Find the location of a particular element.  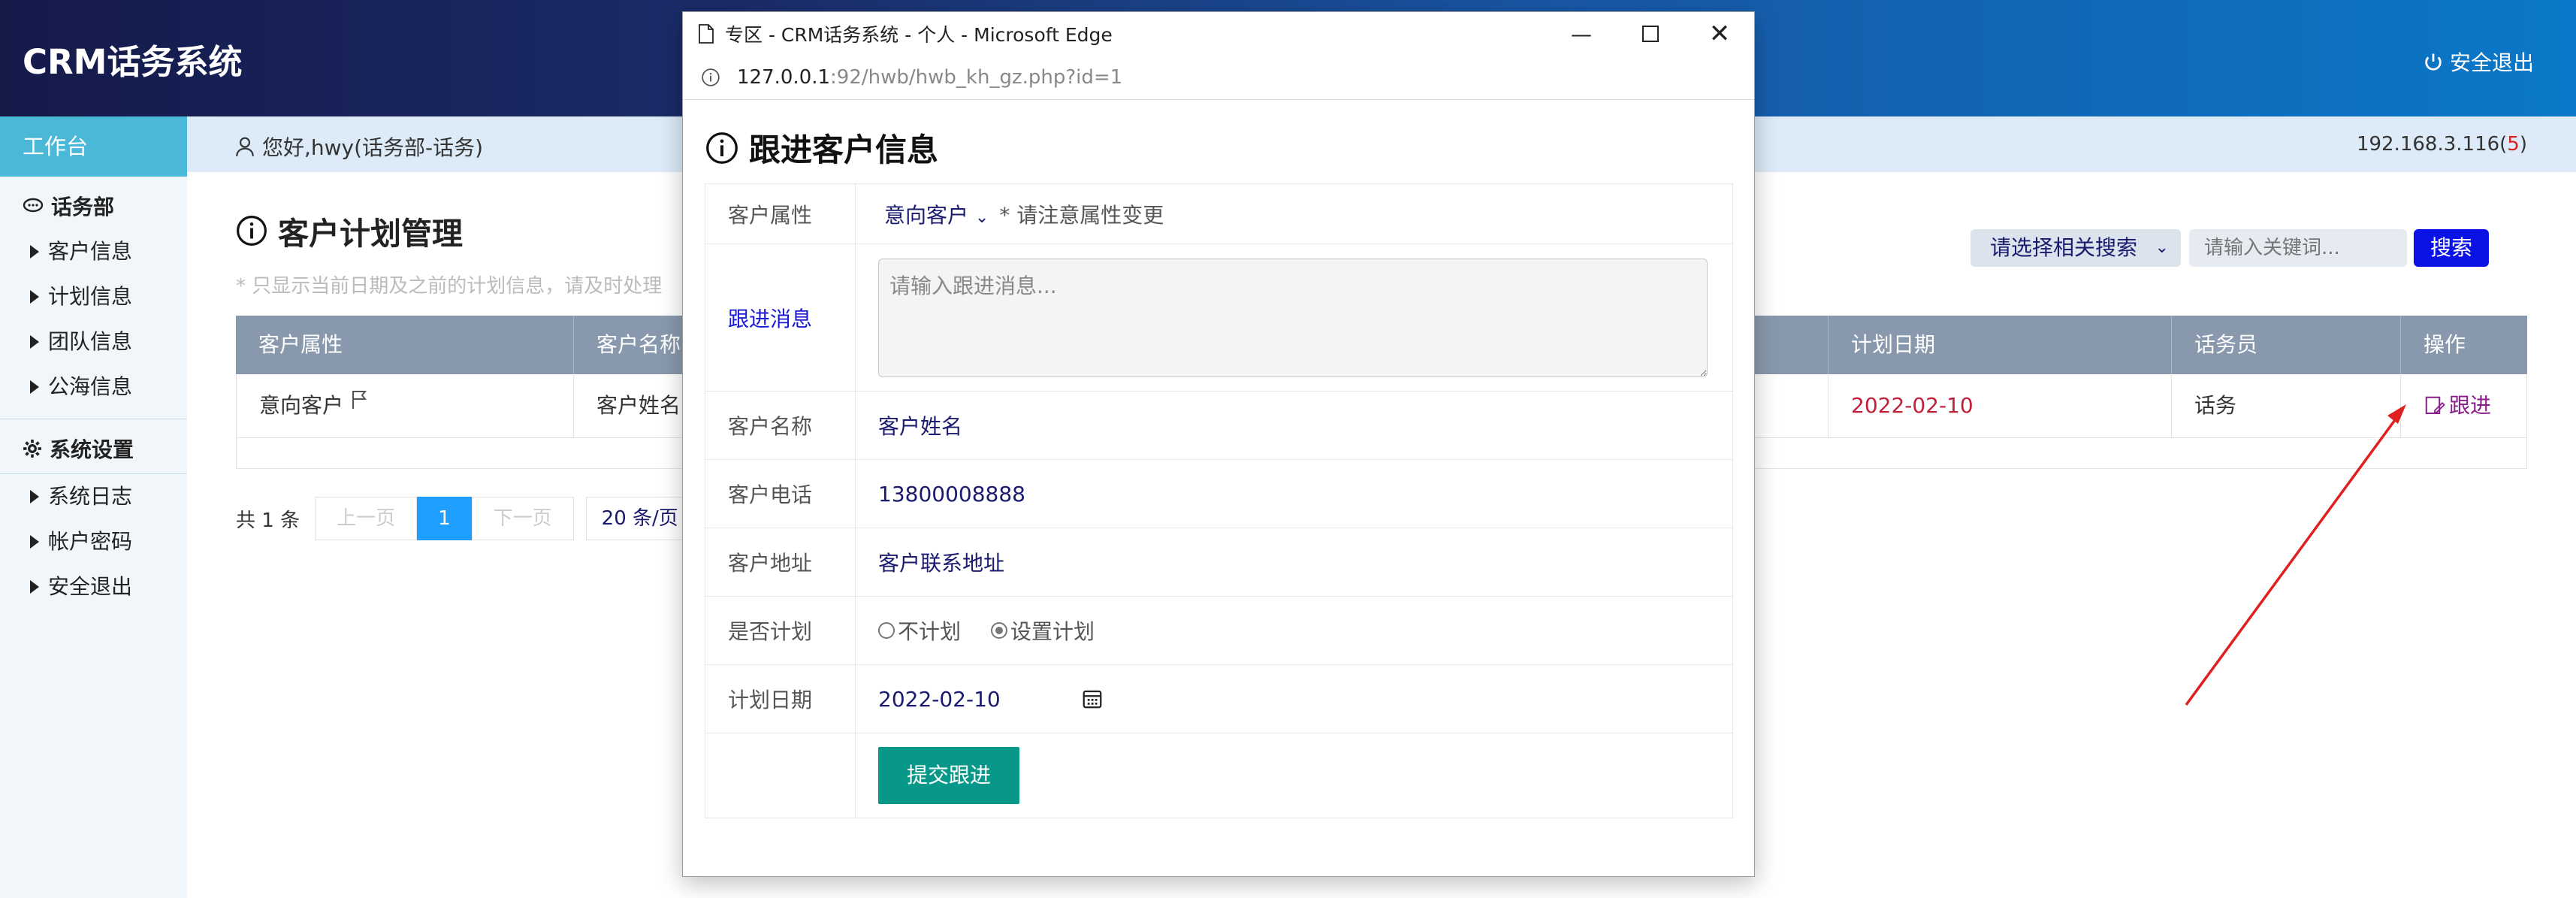

attr-select-value: 意向客户 is located at coordinates (926, 215).